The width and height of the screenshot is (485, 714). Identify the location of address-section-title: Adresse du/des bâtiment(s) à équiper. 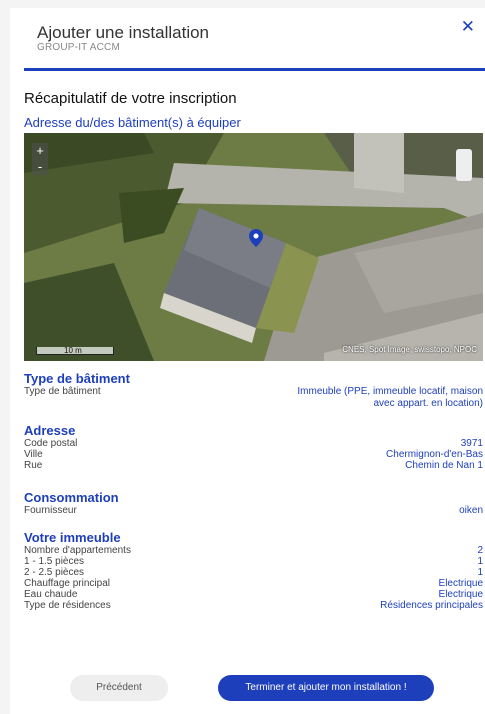
(132, 122).